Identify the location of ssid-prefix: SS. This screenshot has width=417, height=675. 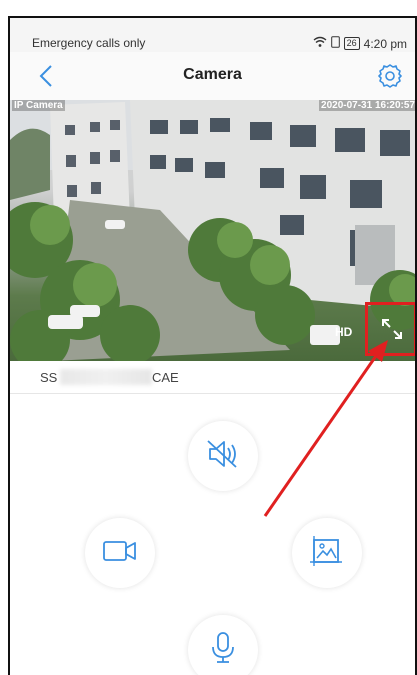
(49, 377).